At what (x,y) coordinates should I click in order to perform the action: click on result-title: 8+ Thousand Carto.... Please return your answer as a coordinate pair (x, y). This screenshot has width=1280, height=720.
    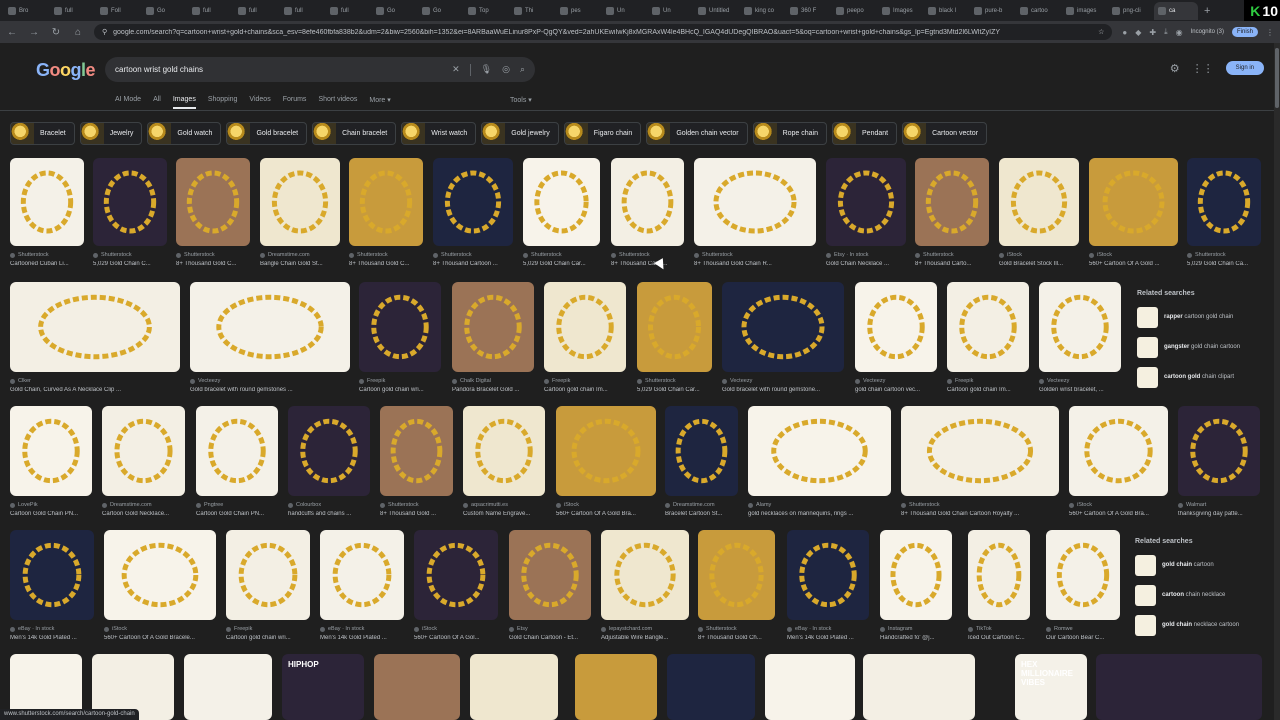
    Looking at the image, I should click on (647, 264).